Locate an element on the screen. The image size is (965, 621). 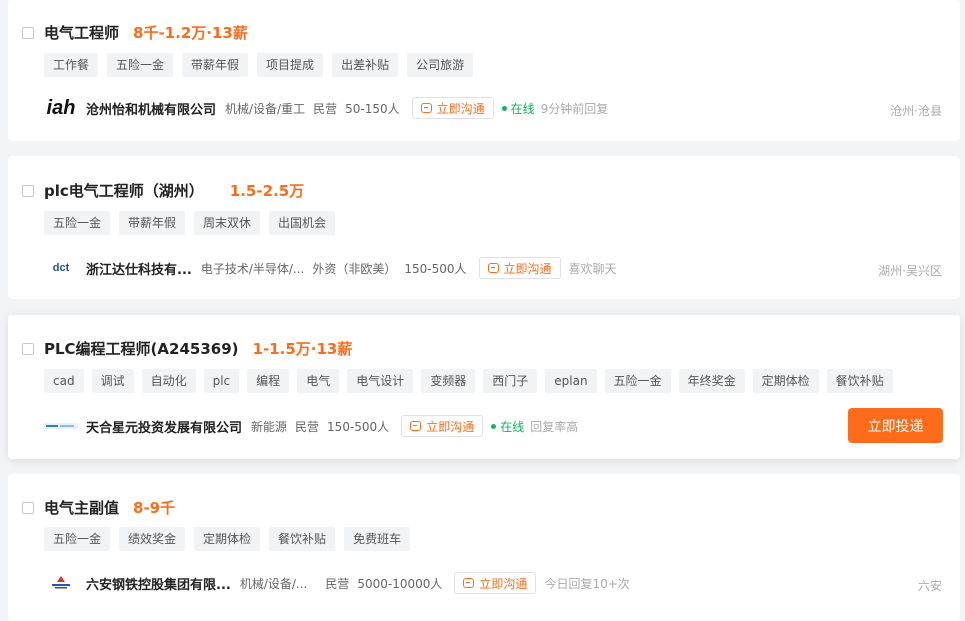
reply-info: 今日回复10+次 is located at coordinates (587, 583).